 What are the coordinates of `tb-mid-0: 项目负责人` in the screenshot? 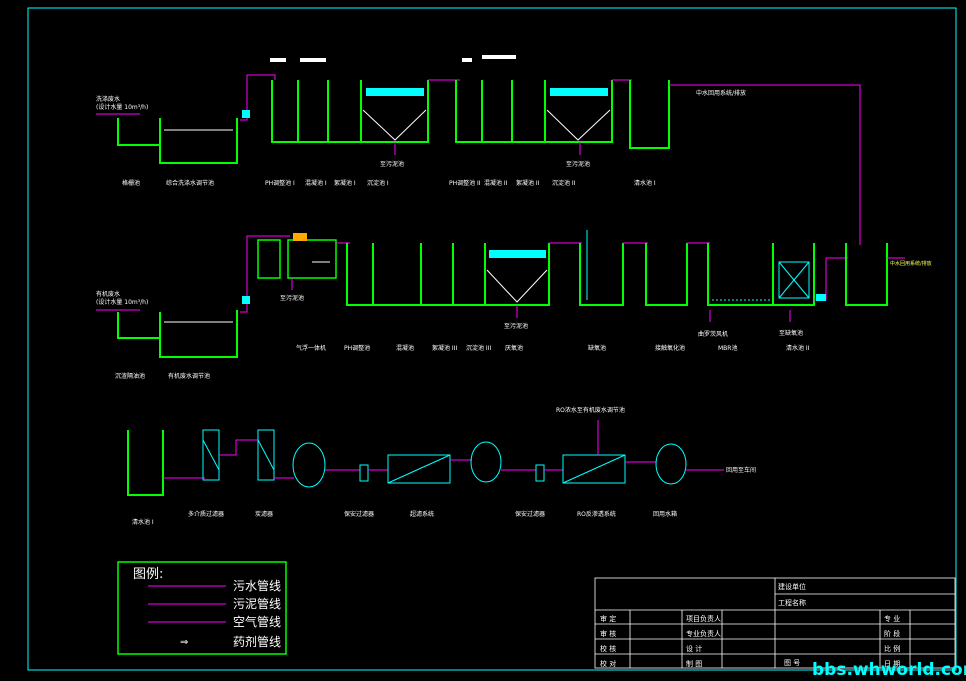 It's located at (703, 618).